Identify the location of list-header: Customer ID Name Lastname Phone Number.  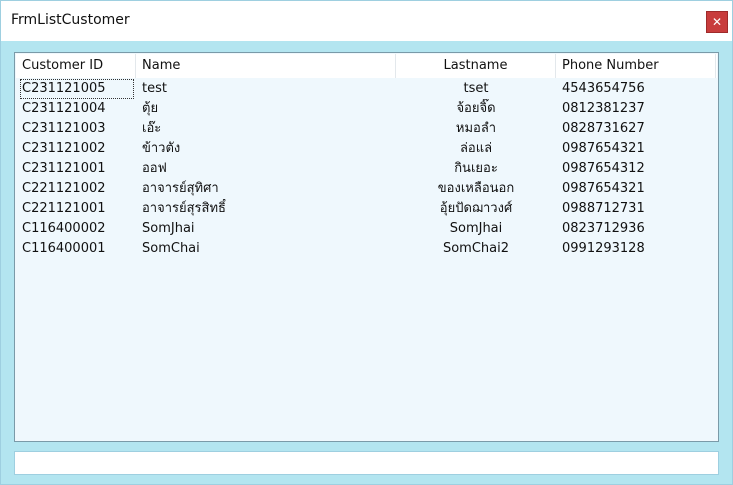
(366, 66).